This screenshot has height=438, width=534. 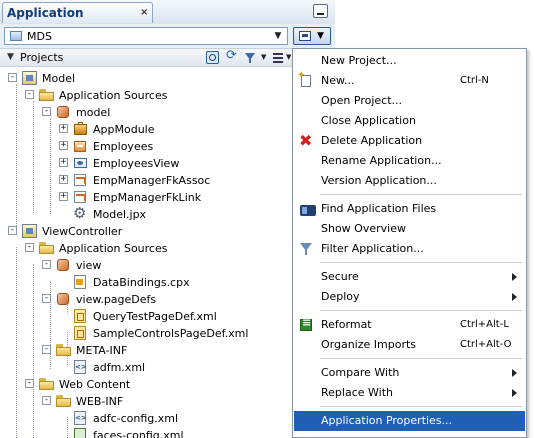 What do you see at coordinates (29, 231) in the screenshot?
I see `project-icon` at bounding box center [29, 231].